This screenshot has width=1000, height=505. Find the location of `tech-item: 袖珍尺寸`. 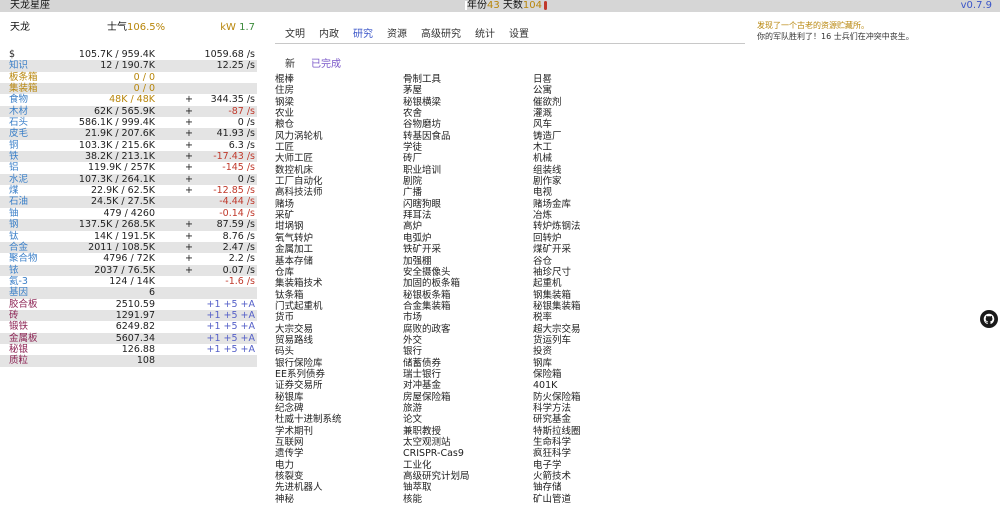

tech-item: 袖珍尺寸 is located at coordinates (597, 272).